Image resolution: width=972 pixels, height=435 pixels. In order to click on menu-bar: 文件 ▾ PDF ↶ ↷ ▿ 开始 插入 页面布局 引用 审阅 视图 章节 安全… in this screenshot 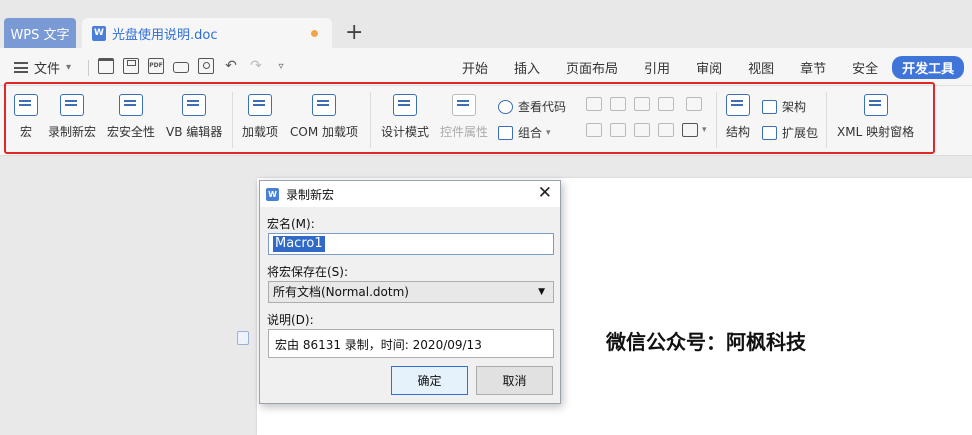, I will do `click(486, 67)`.